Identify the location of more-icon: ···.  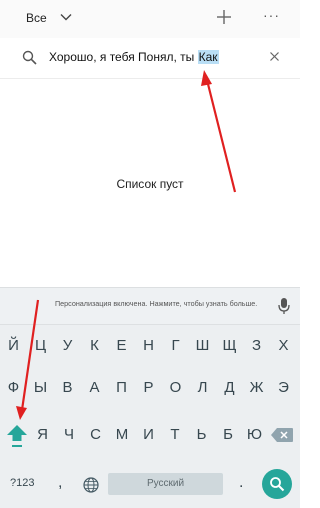
(271, 15).